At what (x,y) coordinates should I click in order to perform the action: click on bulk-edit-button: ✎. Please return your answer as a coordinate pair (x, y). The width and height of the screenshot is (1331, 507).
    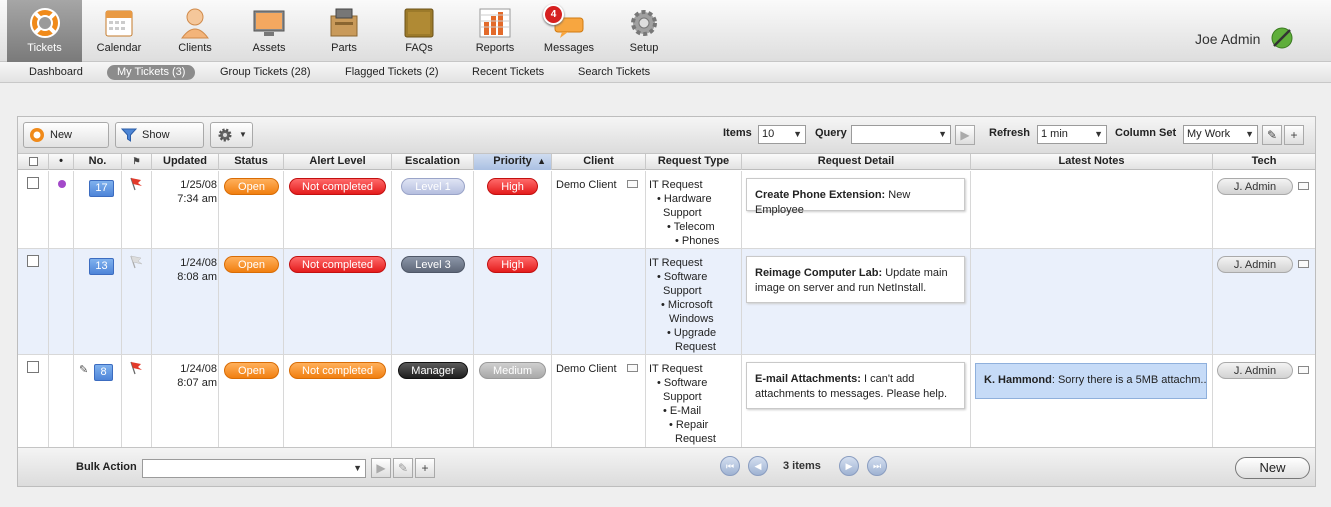
    Looking at the image, I should click on (403, 468).